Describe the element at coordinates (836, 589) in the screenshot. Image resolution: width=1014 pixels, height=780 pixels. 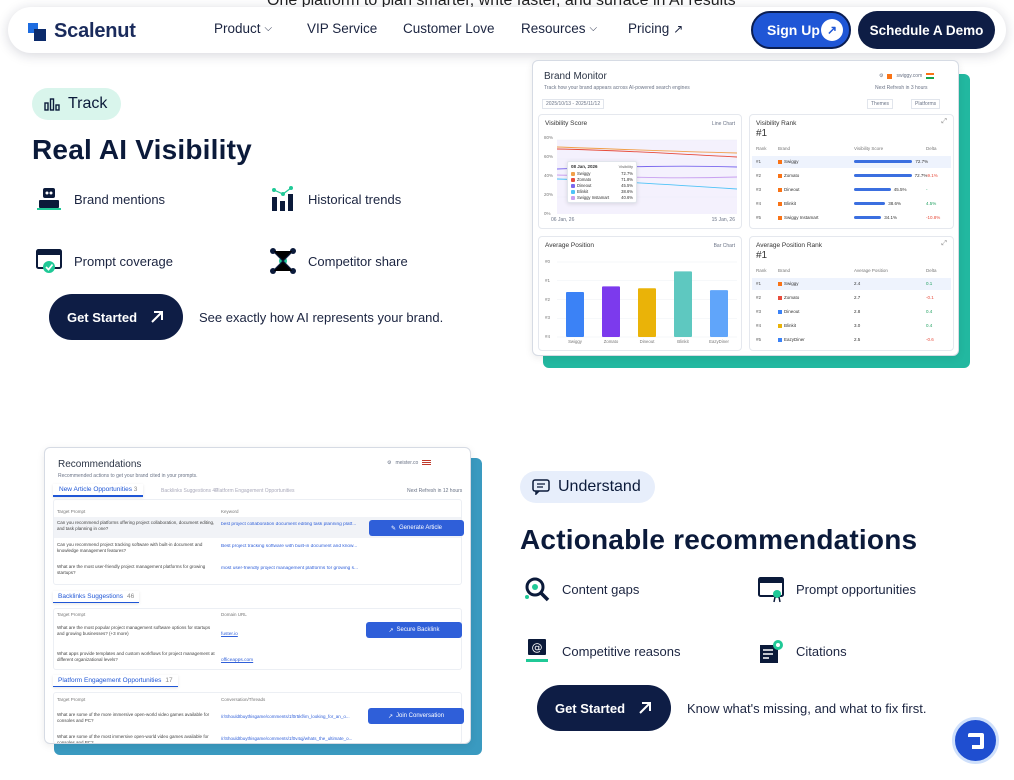
I see `feature-prompt-opportunities: Prompt opportunities` at that location.